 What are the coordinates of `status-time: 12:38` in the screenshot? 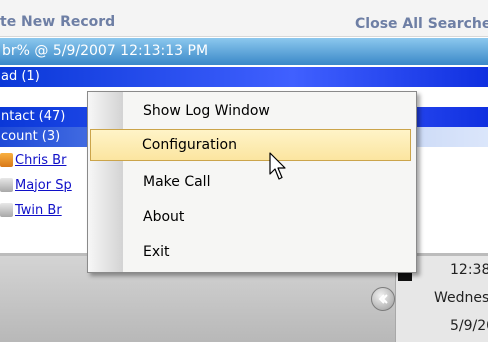 It's located at (469, 270).